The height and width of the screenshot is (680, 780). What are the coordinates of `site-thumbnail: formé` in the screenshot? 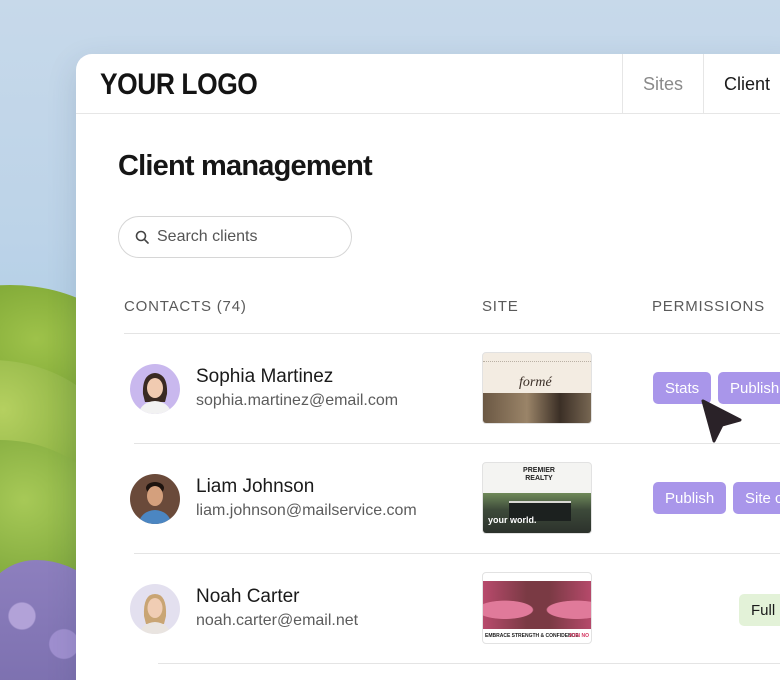 It's located at (537, 388).